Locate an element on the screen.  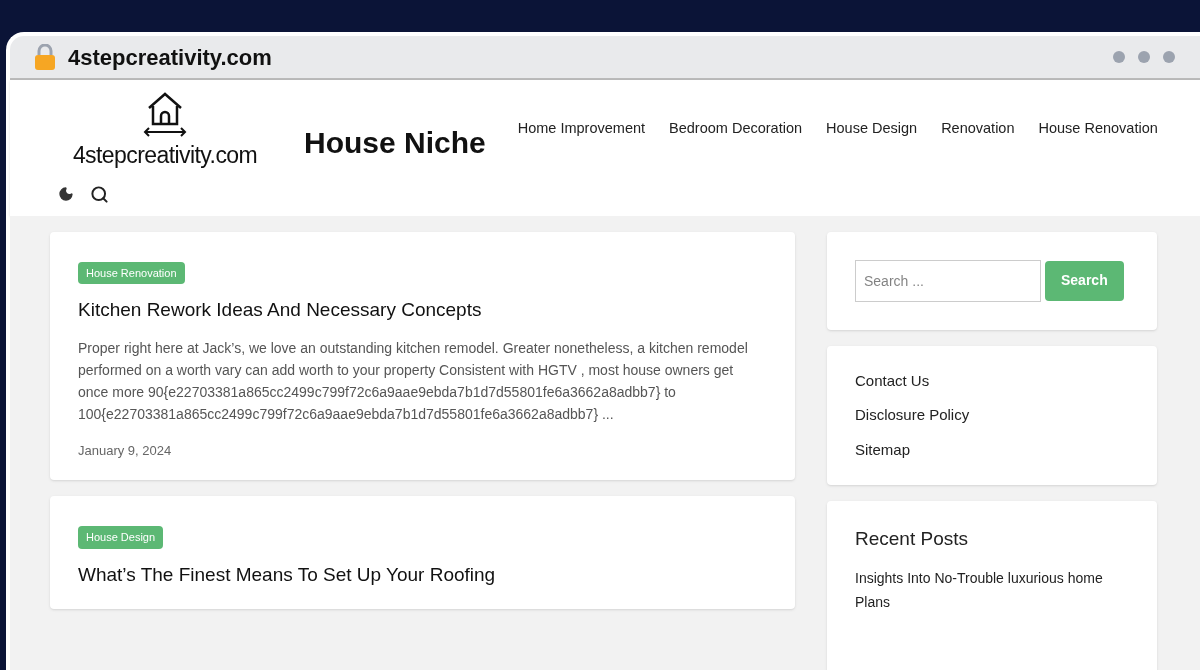
nav-link: Home Improvement is located at coordinates (581, 129).